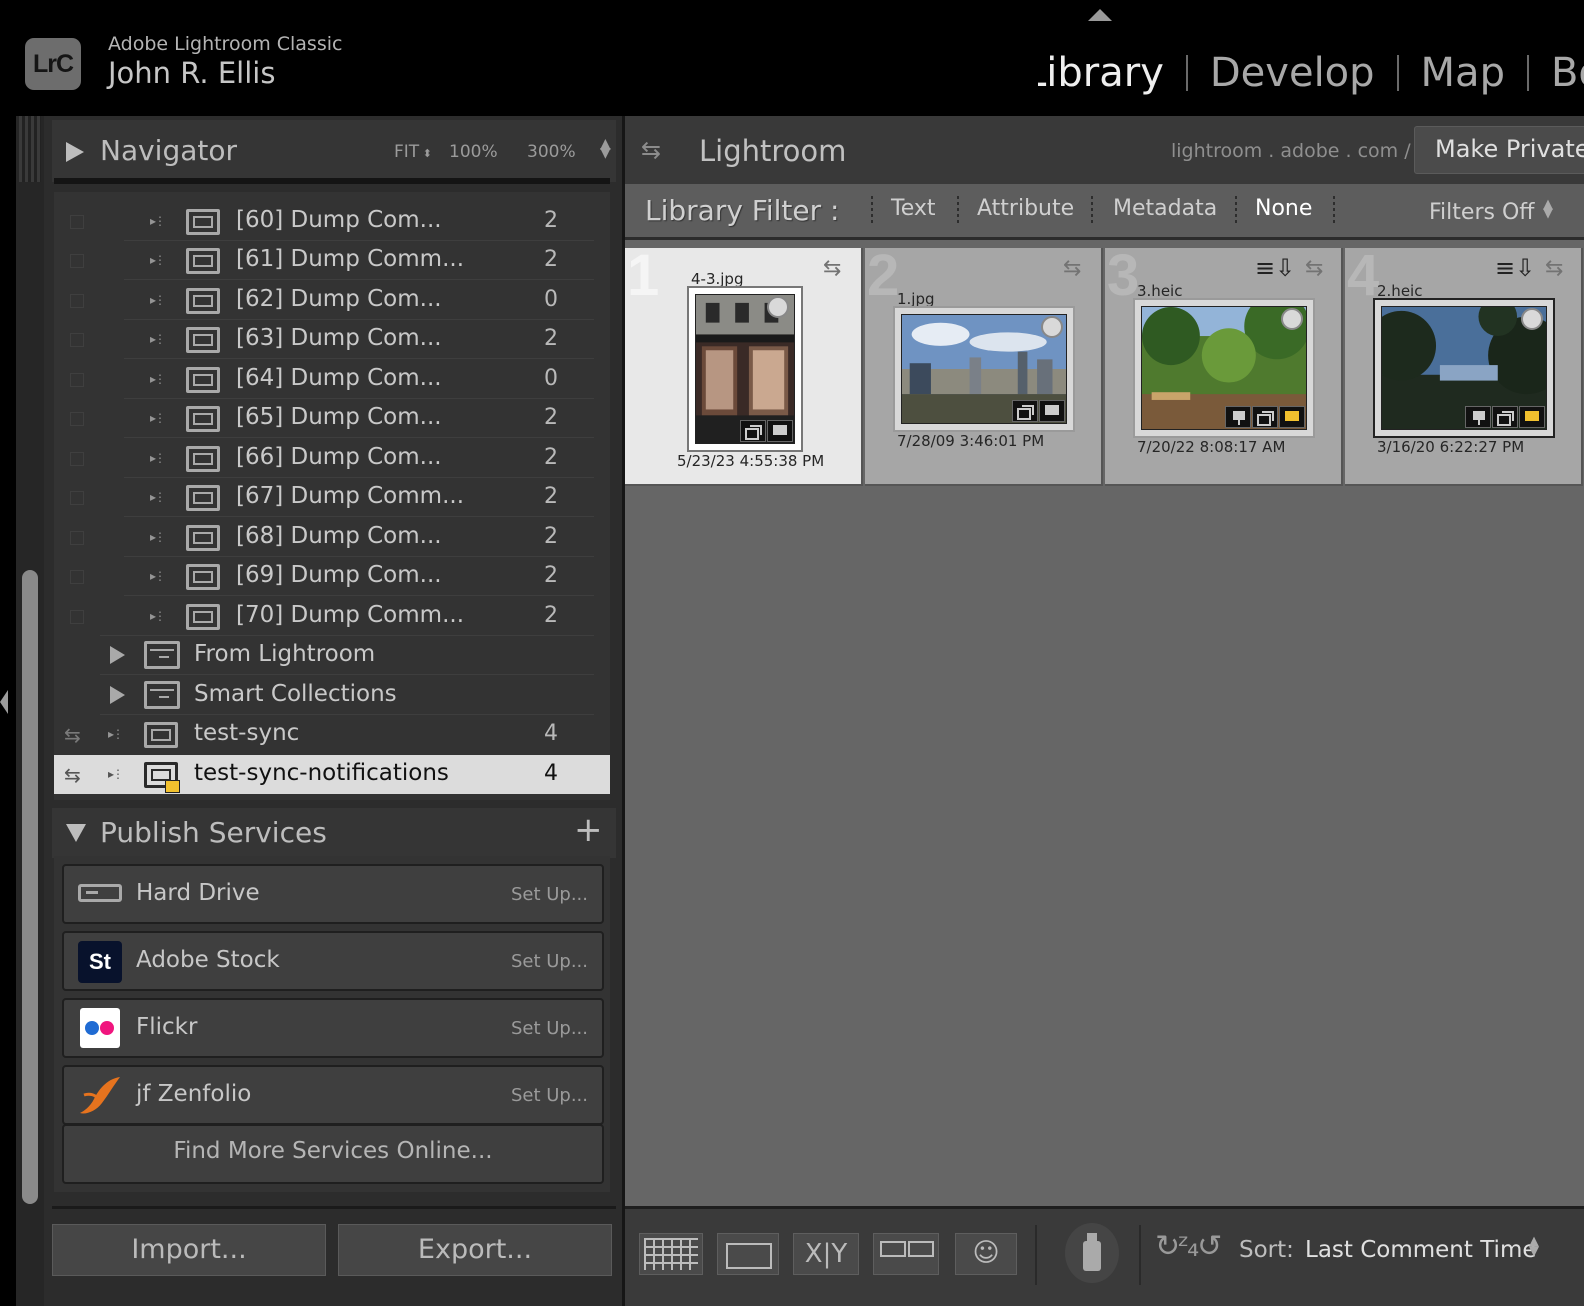 The width and height of the screenshot is (1584, 1306). What do you see at coordinates (748, 1254) in the screenshot?
I see `loupe-view-button` at bounding box center [748, 1254].